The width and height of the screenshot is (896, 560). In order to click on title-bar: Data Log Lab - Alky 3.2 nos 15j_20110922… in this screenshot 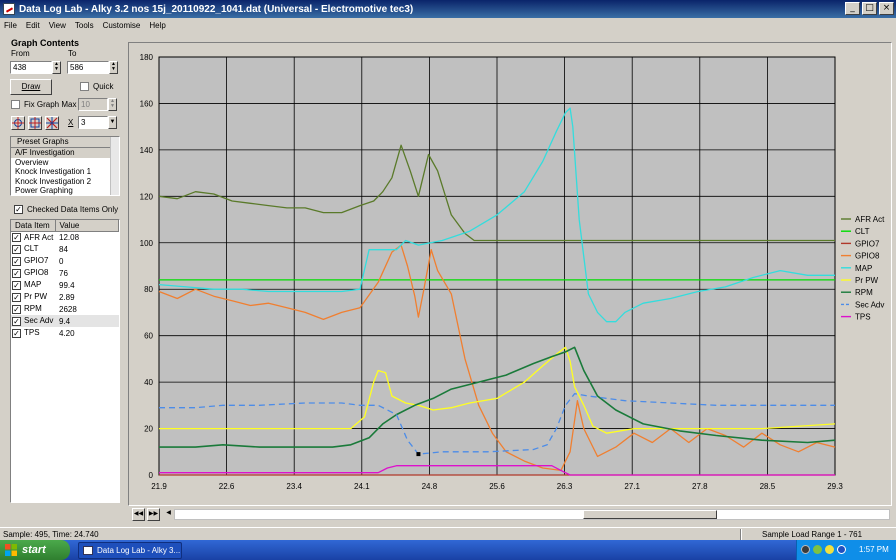, I will do `click(448, 9)`.